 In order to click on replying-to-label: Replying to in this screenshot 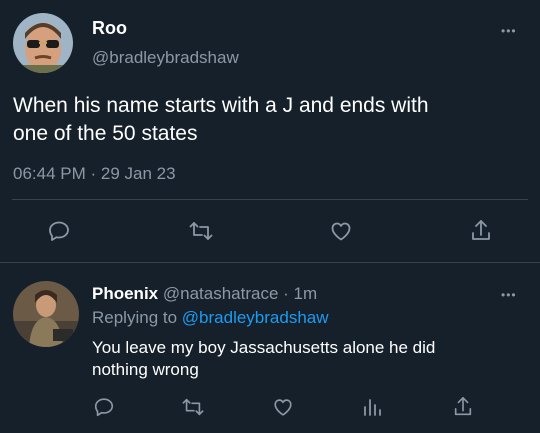, I will do `click(135, 317)`.